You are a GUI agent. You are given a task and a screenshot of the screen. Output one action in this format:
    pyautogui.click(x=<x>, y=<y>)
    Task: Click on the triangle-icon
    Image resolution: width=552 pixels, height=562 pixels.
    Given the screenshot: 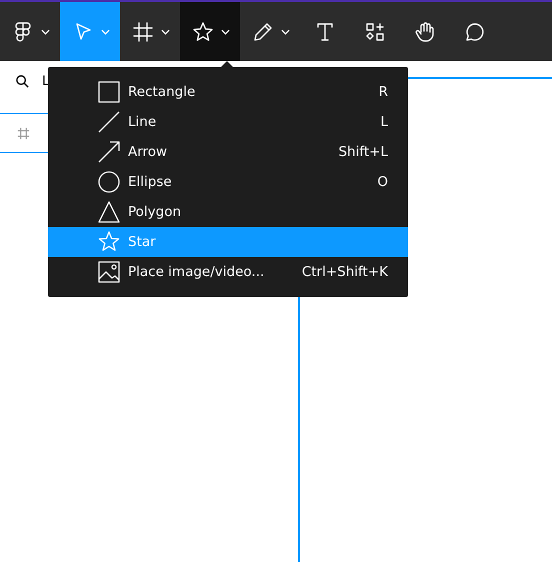 What is the action you would take?
    pyautogui.click(x=109, y=212)
    